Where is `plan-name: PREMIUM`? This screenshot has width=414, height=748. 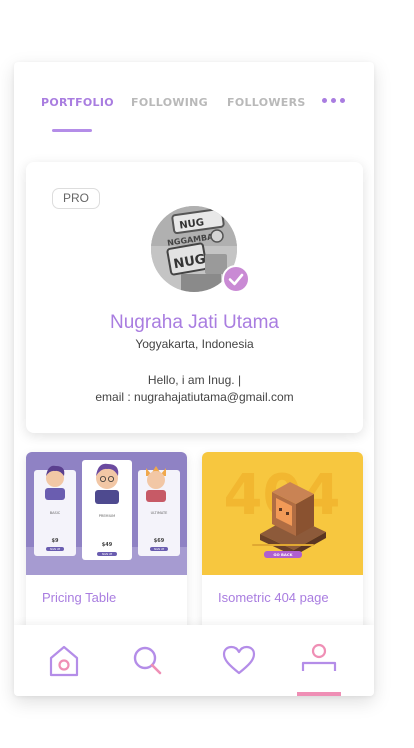
plan-name: PREMIUM is located at coordinates (107, 516).